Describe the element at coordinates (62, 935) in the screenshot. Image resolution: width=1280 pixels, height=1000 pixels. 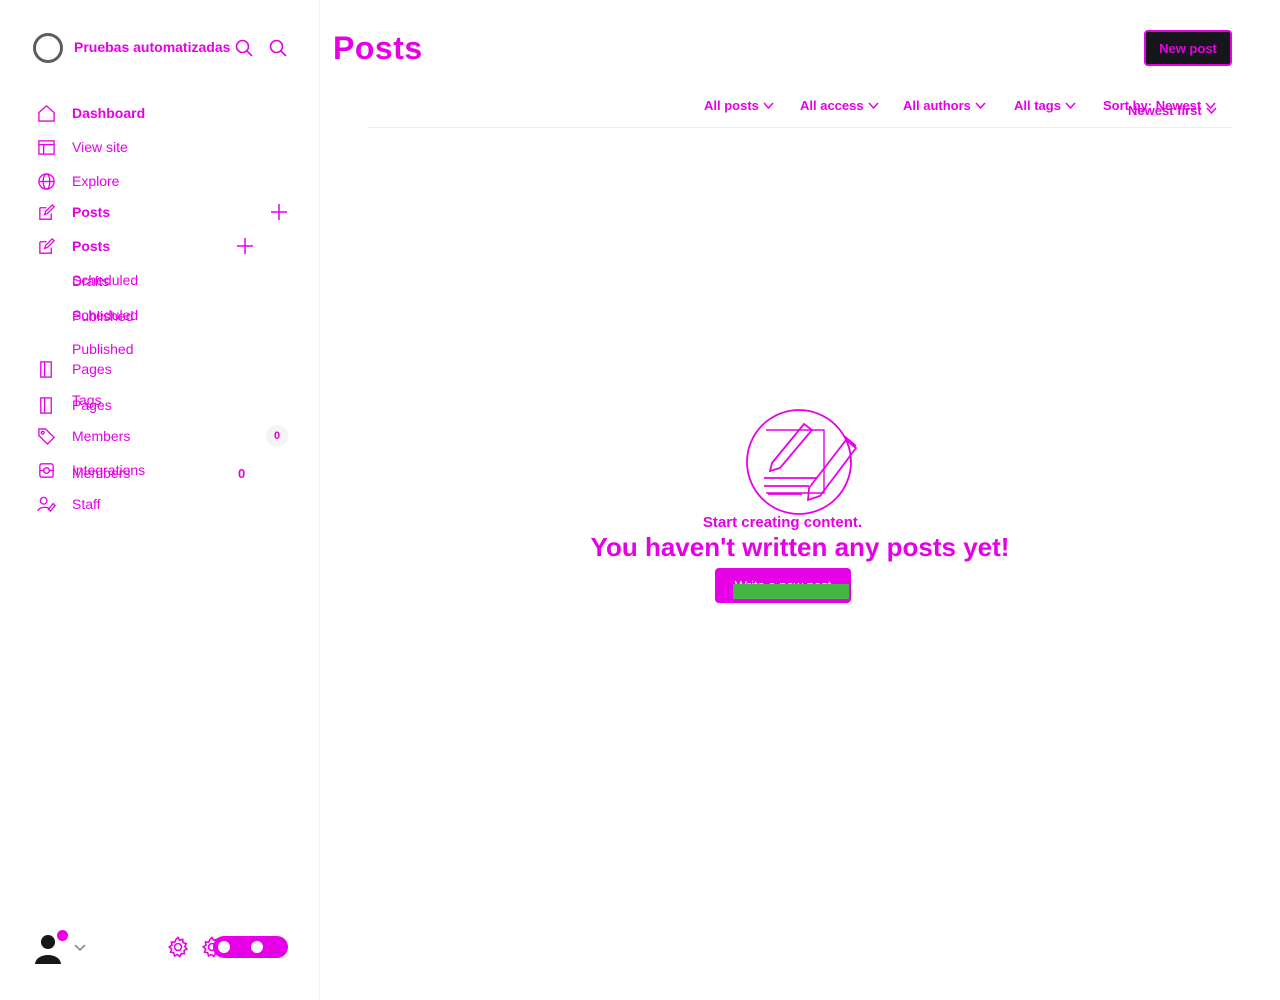
I see `notification-dot` at that location.